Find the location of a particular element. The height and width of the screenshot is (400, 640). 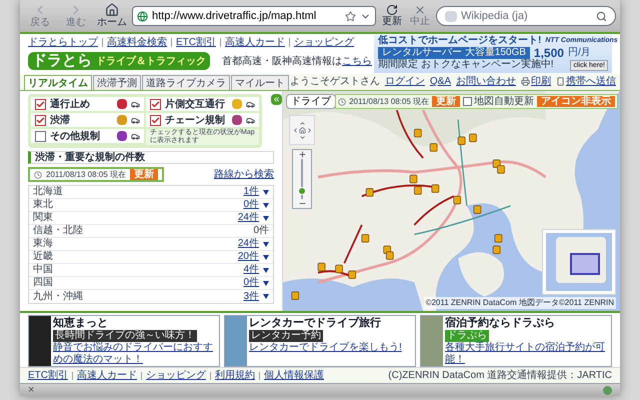

footer-credit: (C)ZENRIN DataCom 道路交通情報提供：JARTIC is located at coordinates (500, 375).